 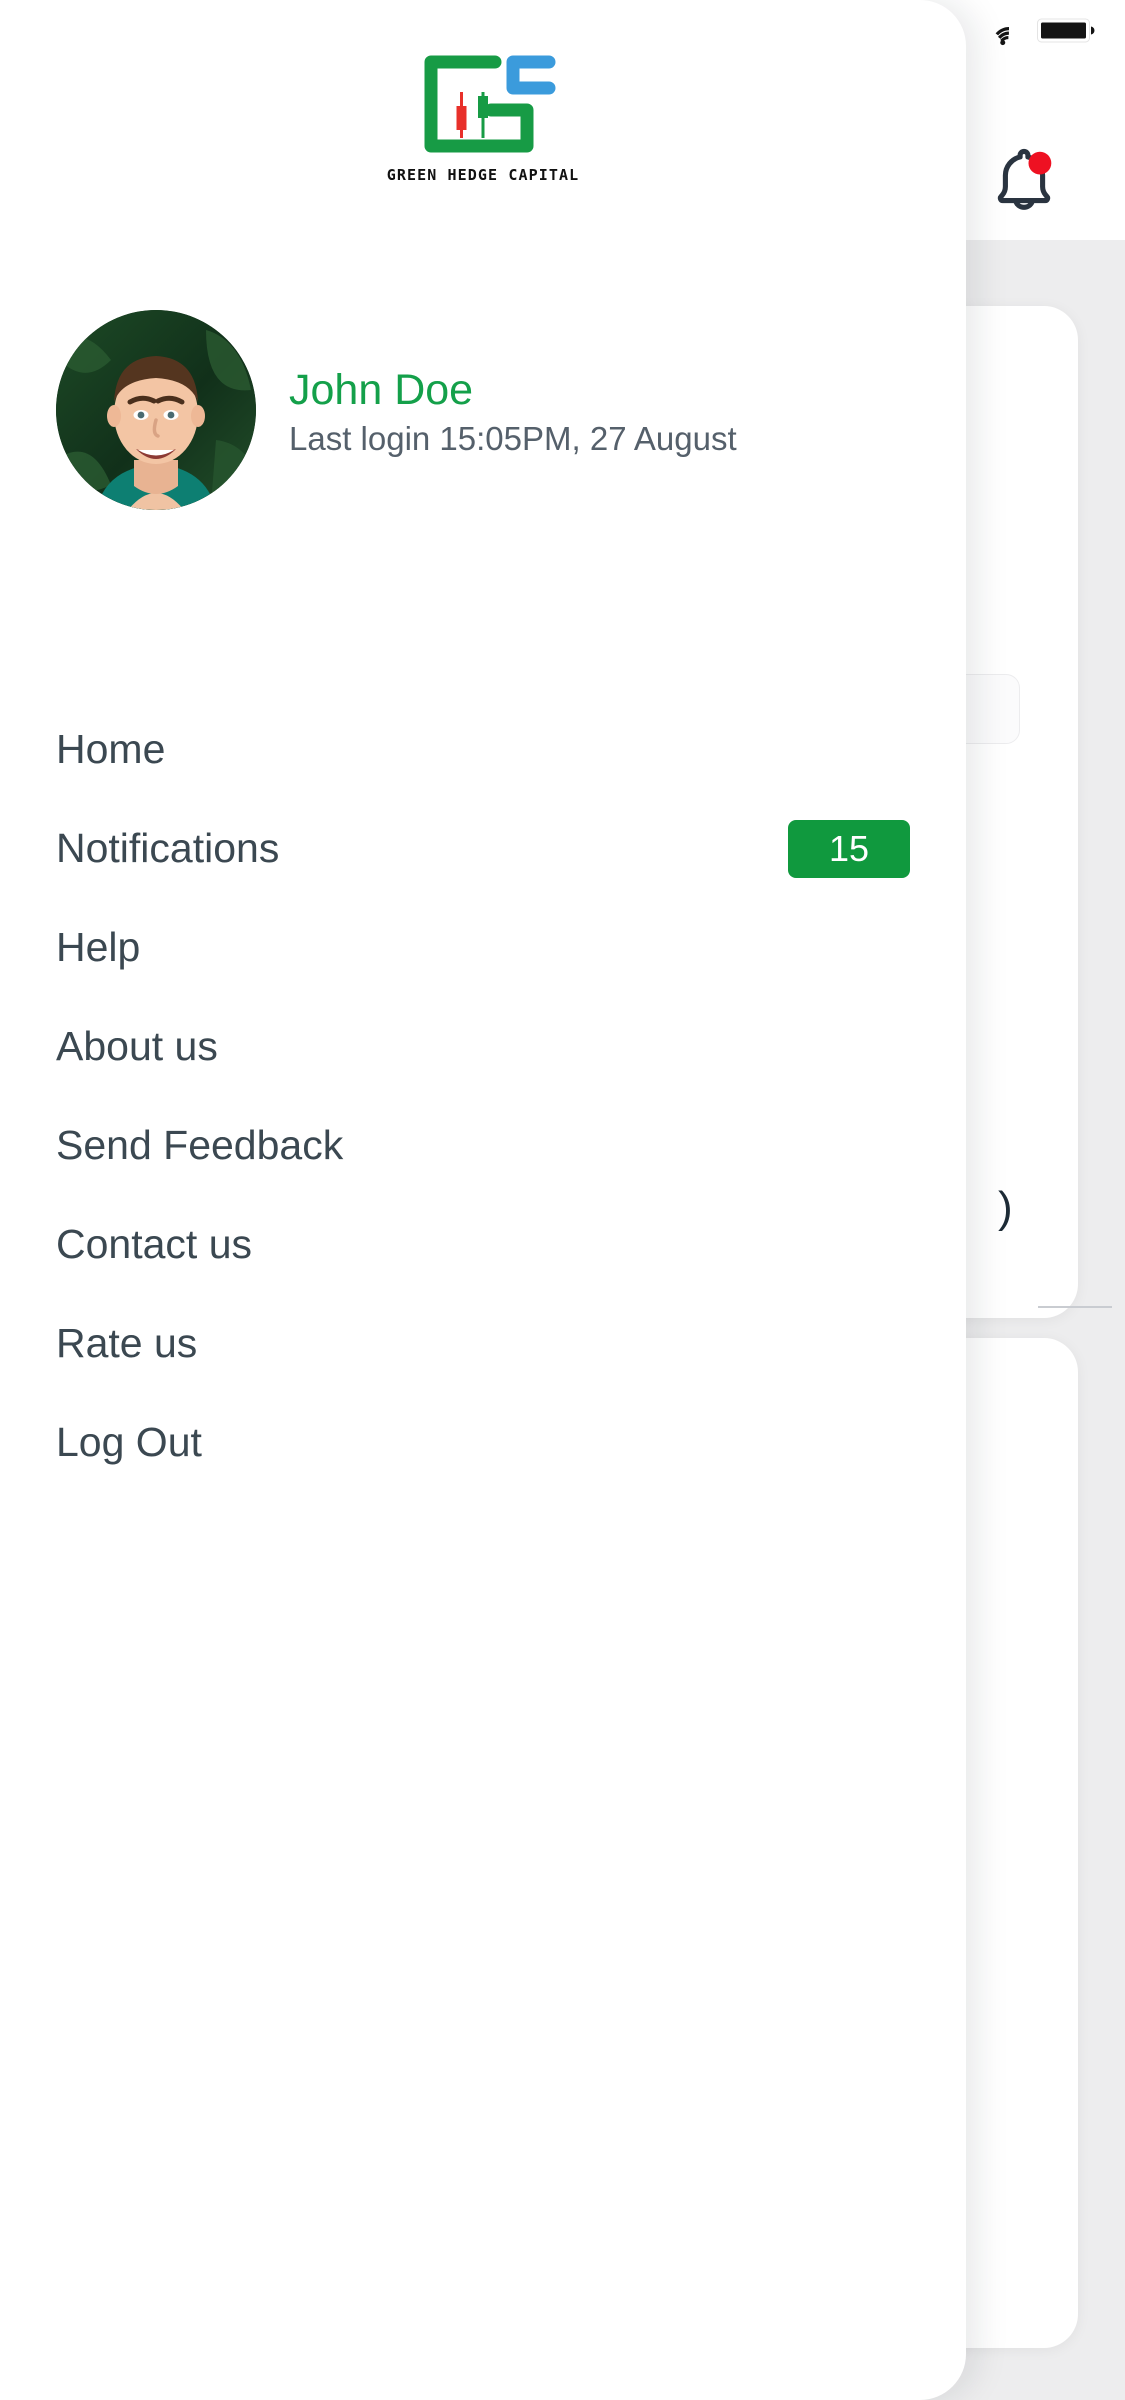 I want to click on menu-item-label: Help, so click(x=98, y=947).